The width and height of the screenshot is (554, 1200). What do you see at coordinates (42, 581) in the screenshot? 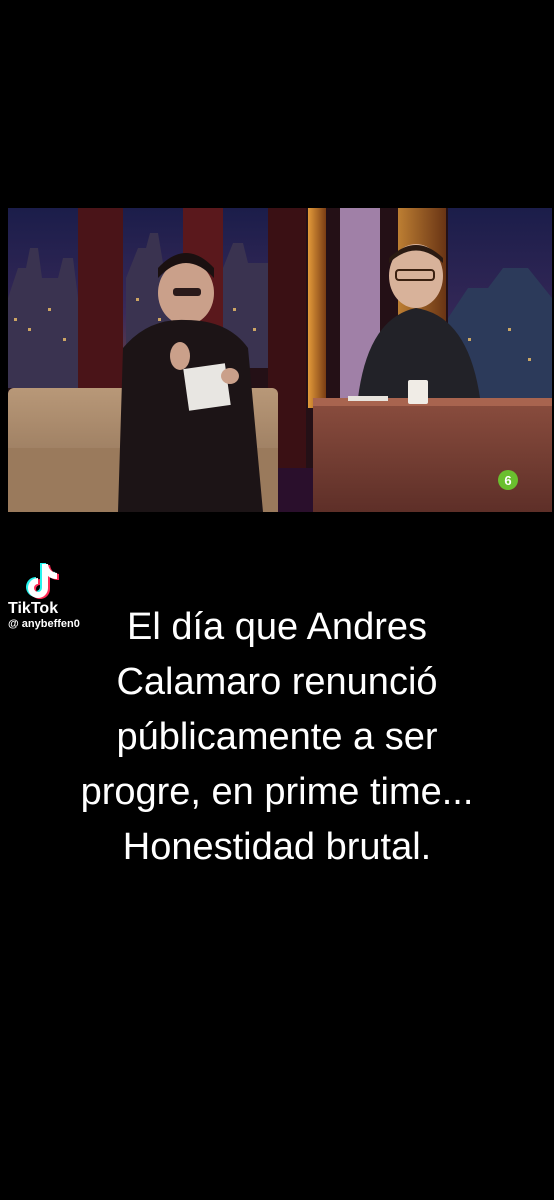
I see `tiktok-note-icon` at bounding box center [42, 581].